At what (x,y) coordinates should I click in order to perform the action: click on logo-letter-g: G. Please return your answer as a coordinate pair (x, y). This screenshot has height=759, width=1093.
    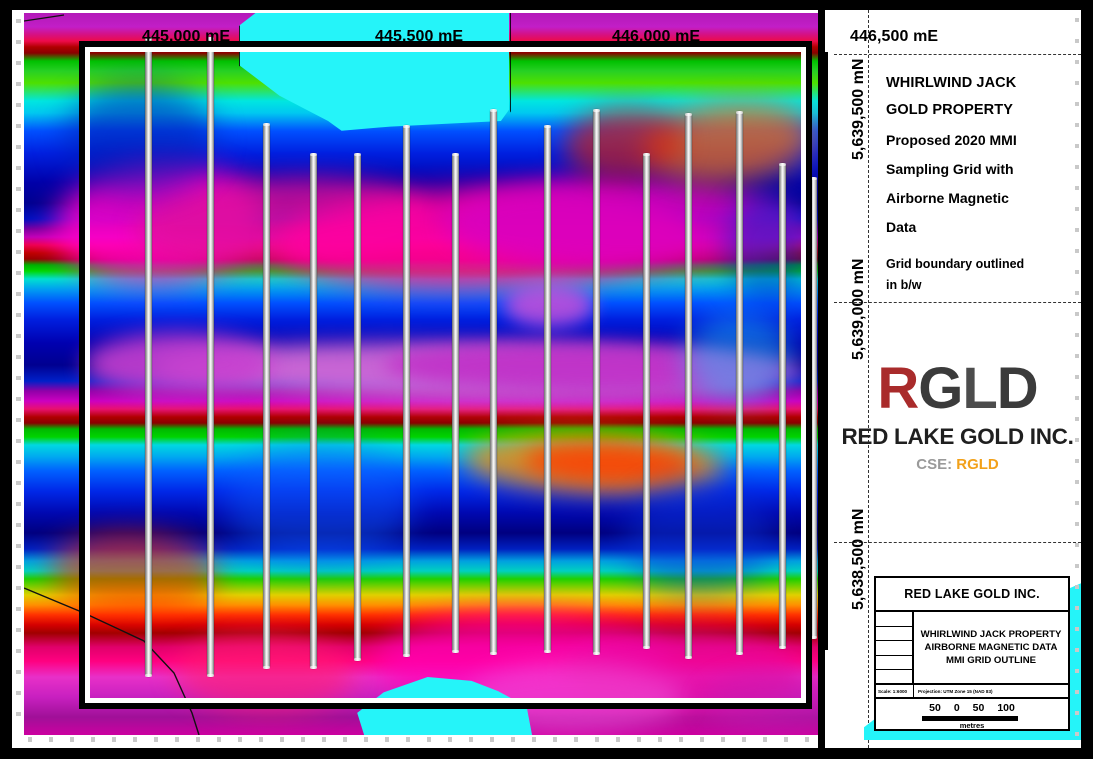
    Looking at the image, I should click on (940, 388).